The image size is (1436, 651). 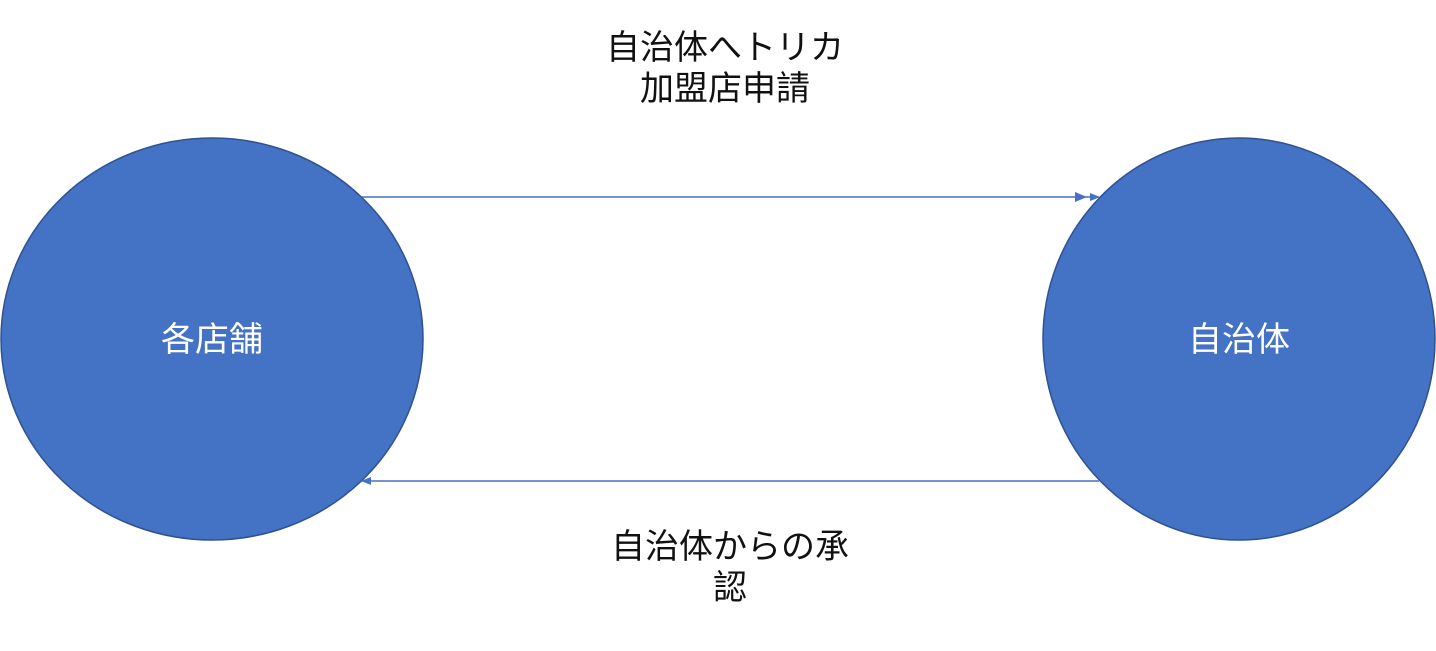 What do you see at coordinates (730, 568) in the screenshot?
I see `approval-label: 自治体からの承 認` at bounding box center [730, 568].